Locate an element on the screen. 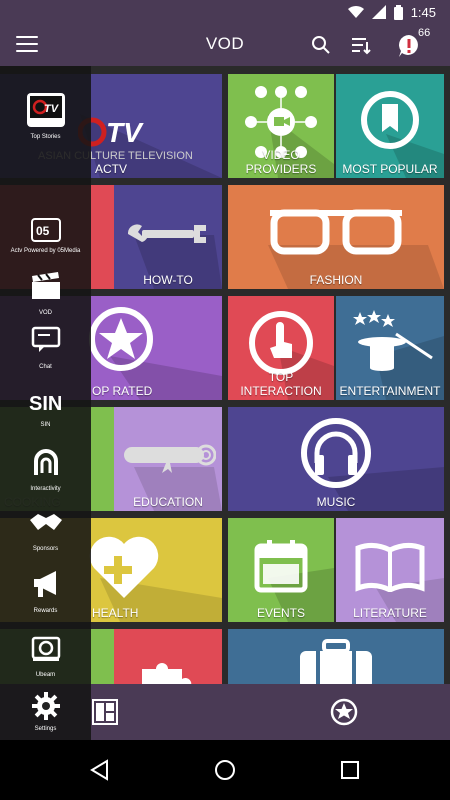  scroll-diploma-icon is located at coordinates (170, 458).